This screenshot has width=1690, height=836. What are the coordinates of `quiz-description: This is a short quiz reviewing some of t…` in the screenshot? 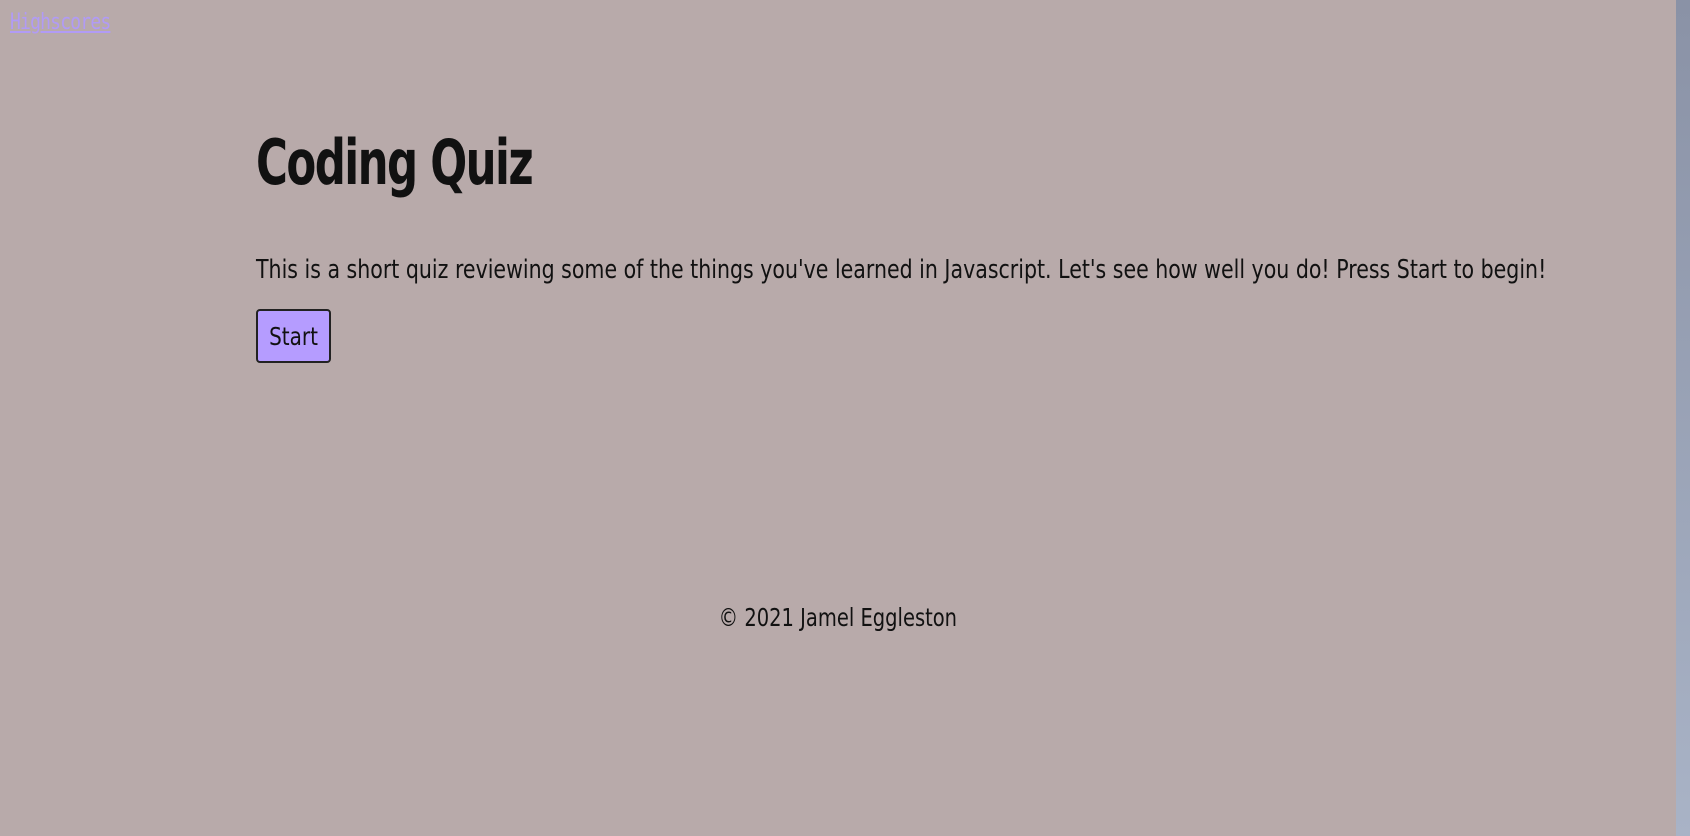 It's located at (901, 270).